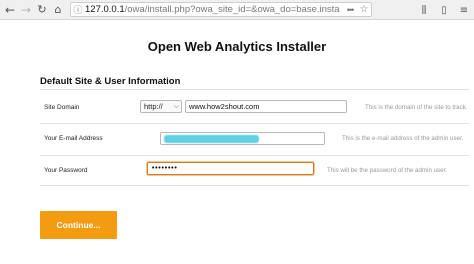 The height and width of the screenshot is (264, 474). I want to click on site-domain-help: This is the domain of the site to track., so click(416, 107).